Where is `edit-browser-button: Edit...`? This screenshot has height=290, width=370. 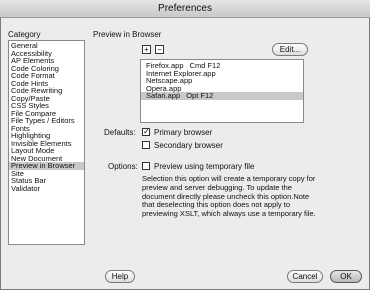
edit-browser-button: Edit... is located at coordinates (290, 49).